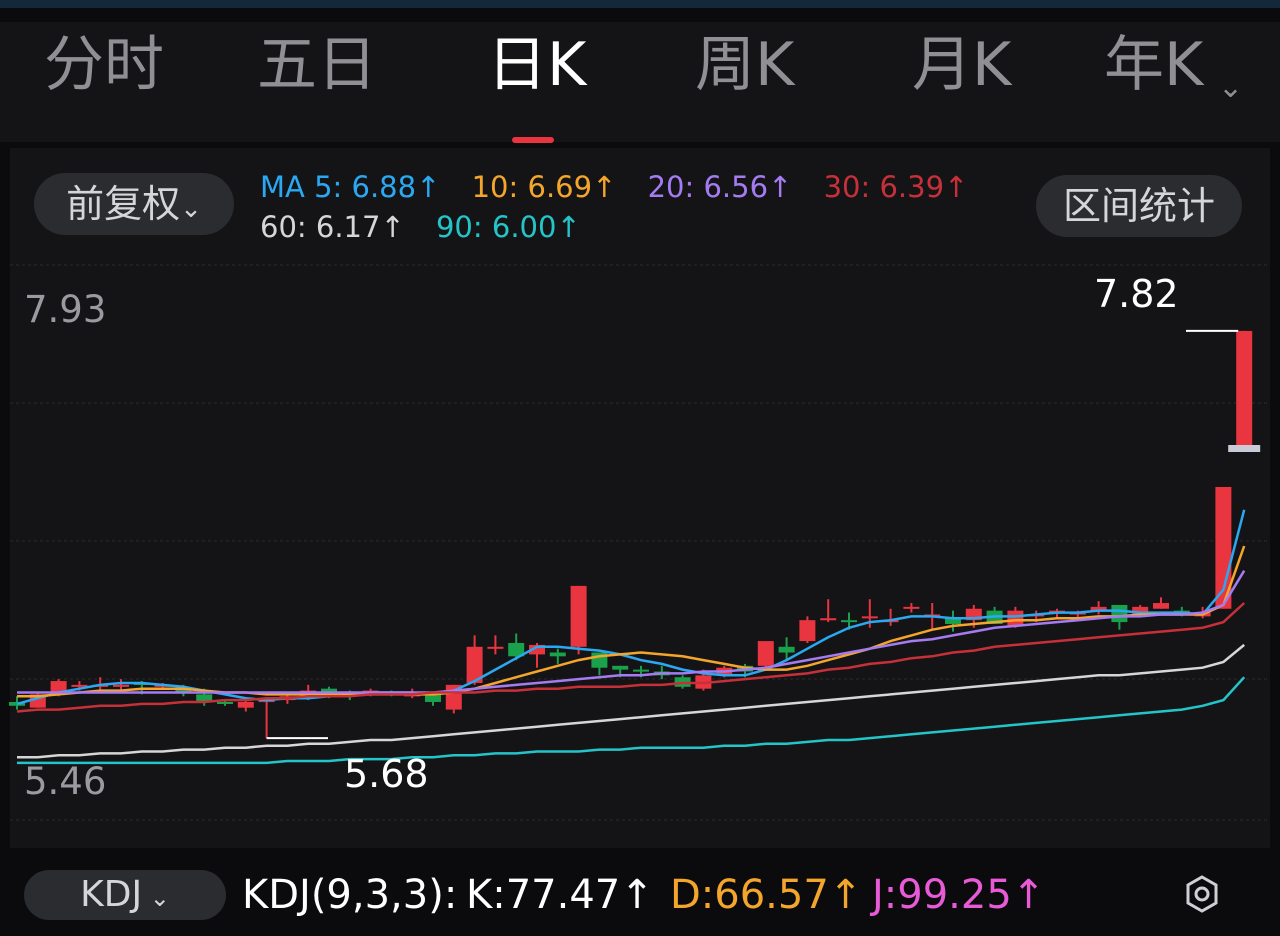  Describe the element at coordinates (350, 895) in the screenshot. I see `kdj-name: KDJ(9,3,3):` at that location.